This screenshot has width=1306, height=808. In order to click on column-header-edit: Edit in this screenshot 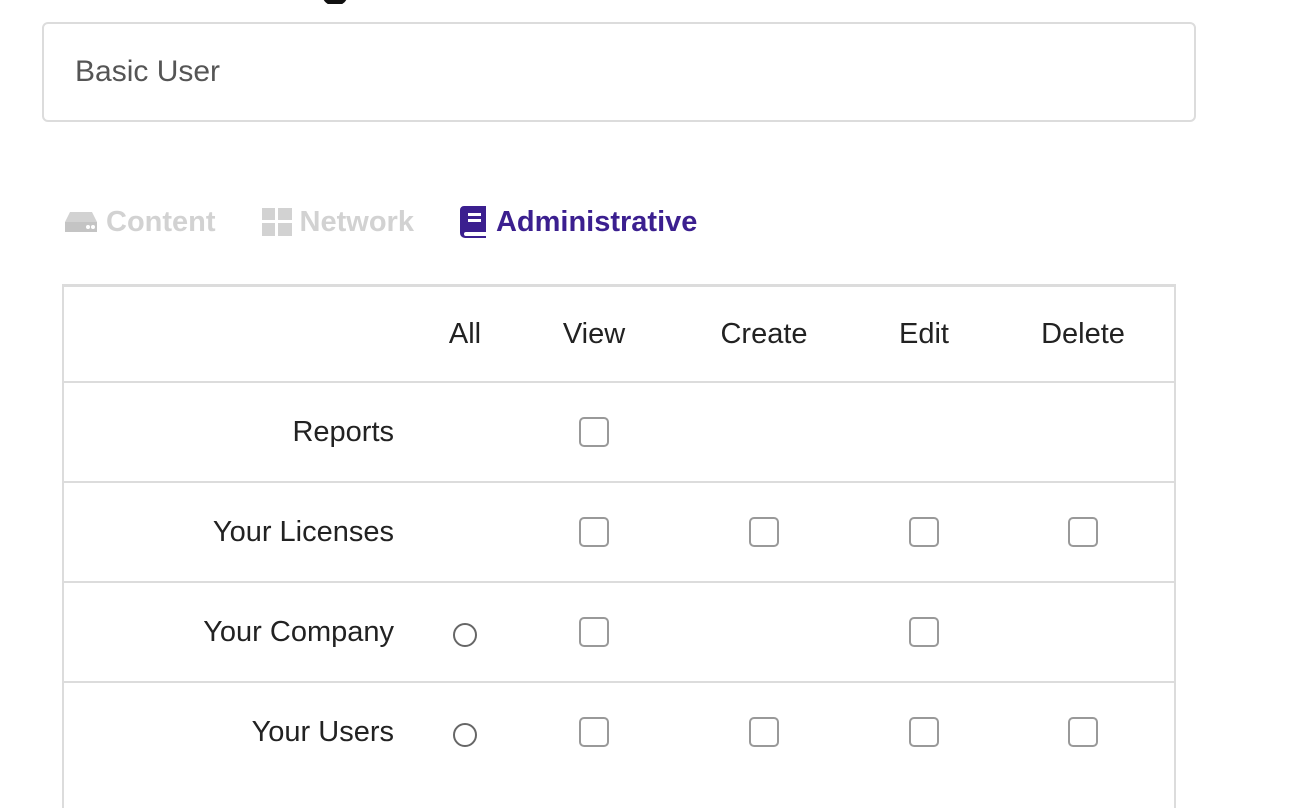, I will do `click(924, 333)`.